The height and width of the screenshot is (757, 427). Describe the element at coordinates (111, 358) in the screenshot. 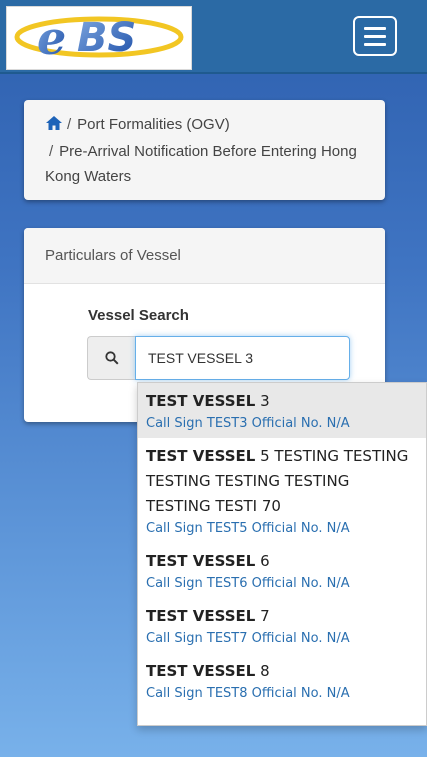

I see `search-icon` at that location.